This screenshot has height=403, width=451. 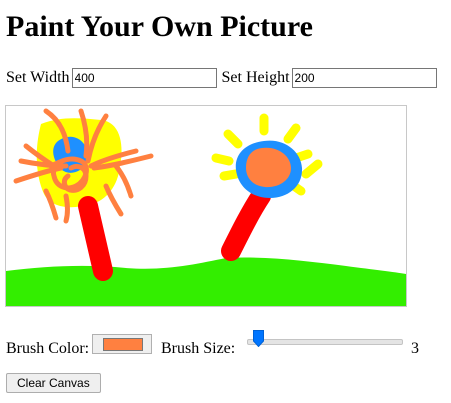 What do you see at coordinates (48, 348) in the screenshot?
I see `brush-color-label: Brush Color:` at bounding box center [48, 348].